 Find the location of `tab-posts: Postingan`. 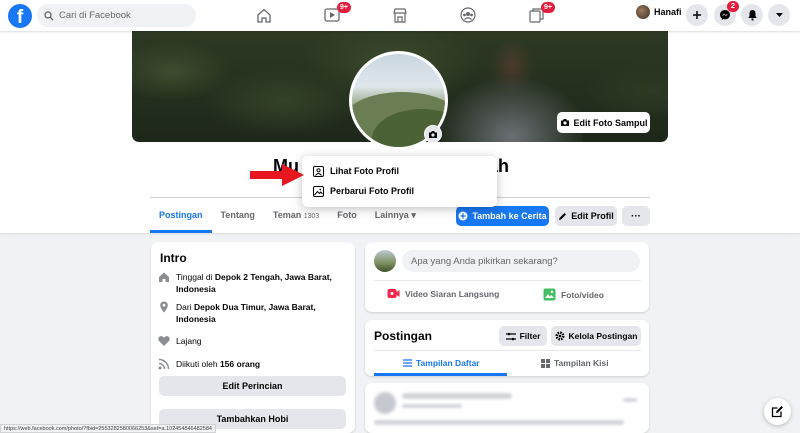

tab-posts: Postingan is located at coordinates (181, 216).